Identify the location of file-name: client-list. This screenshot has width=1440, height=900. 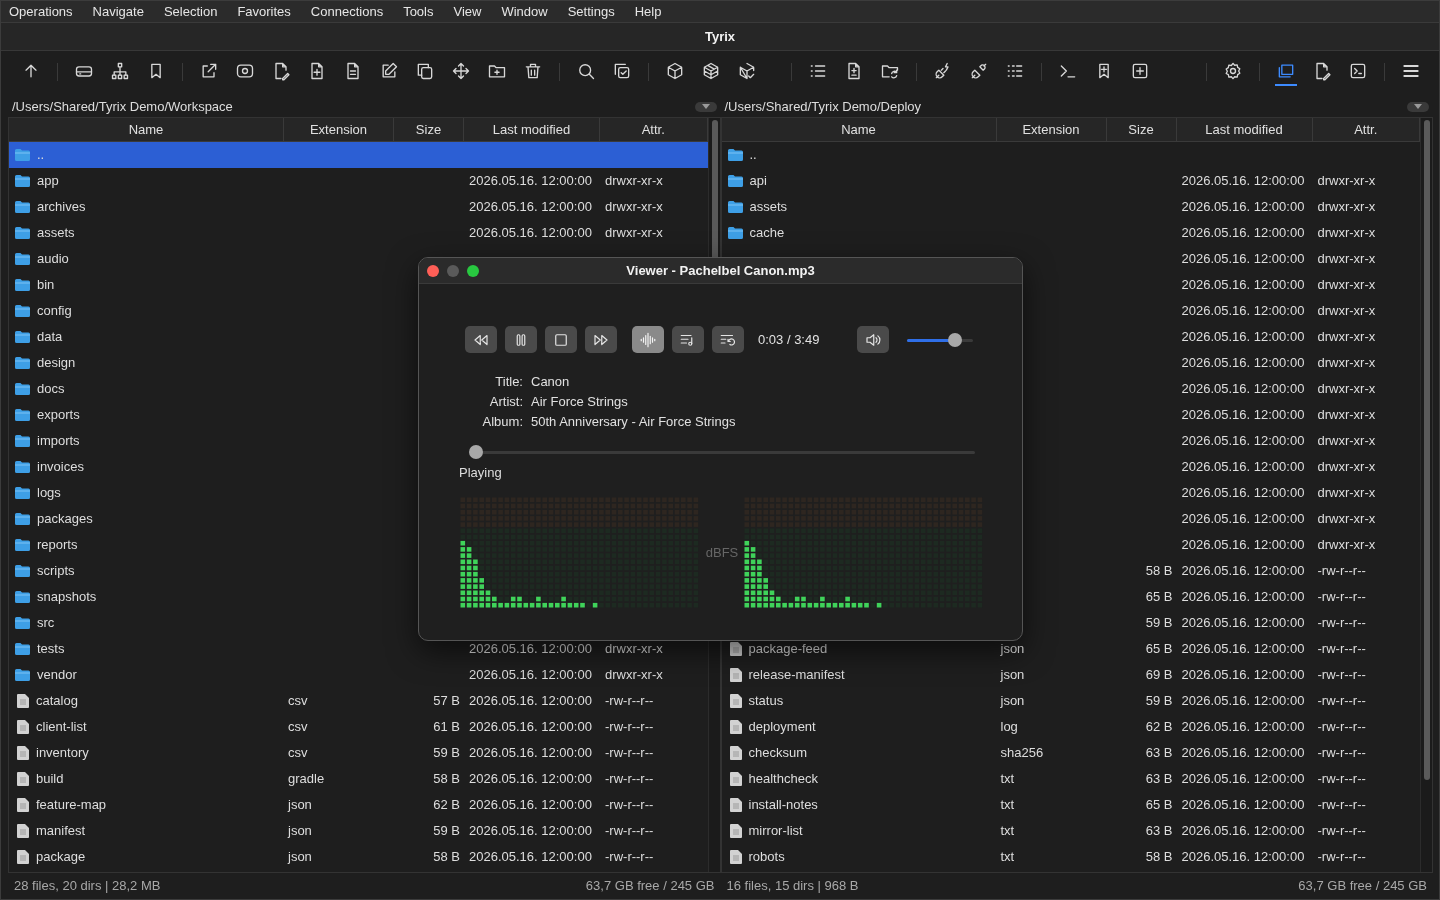
(61, 727).